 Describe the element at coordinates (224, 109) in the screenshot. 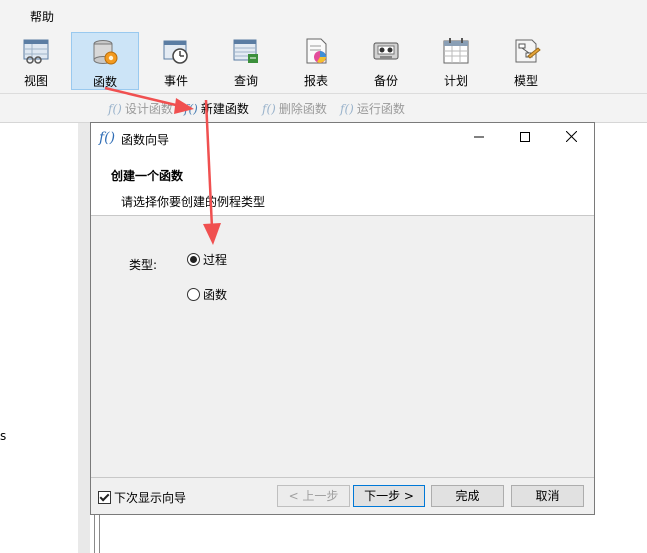

I see `new-function-label: 新建函数` at that location.